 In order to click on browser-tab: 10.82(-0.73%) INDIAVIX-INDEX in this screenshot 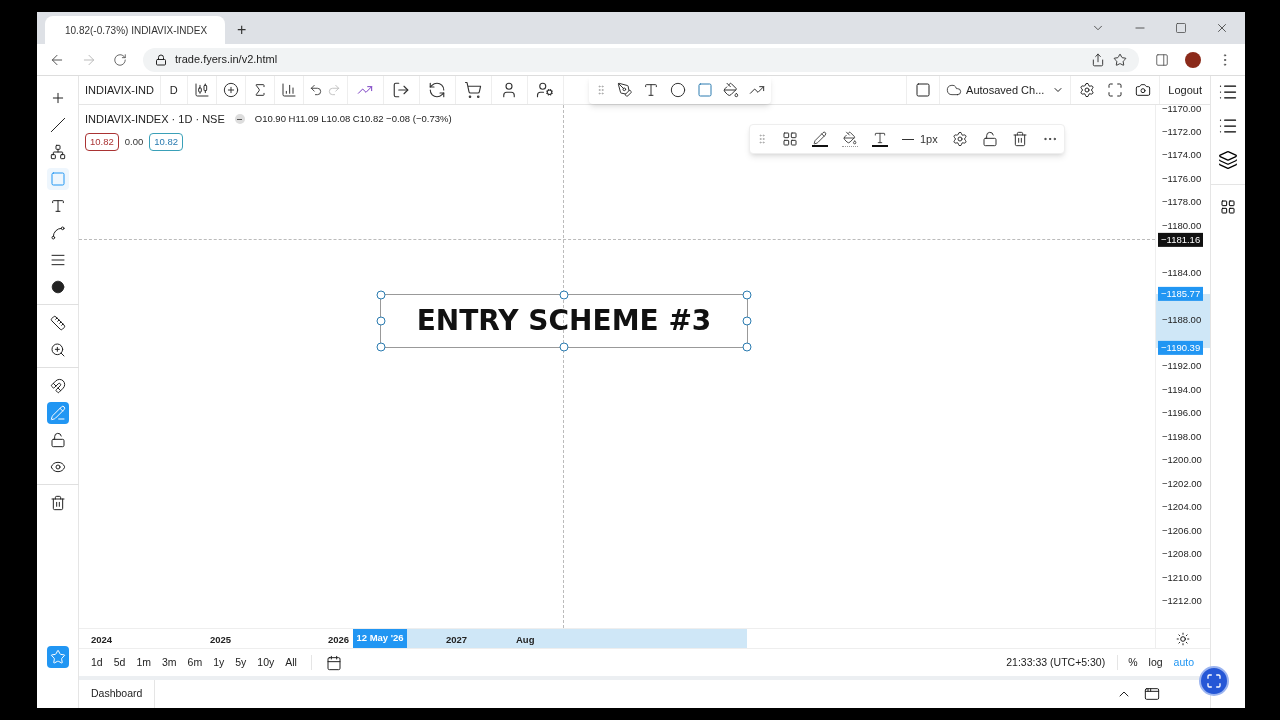, I will do `click(135, 30)`.